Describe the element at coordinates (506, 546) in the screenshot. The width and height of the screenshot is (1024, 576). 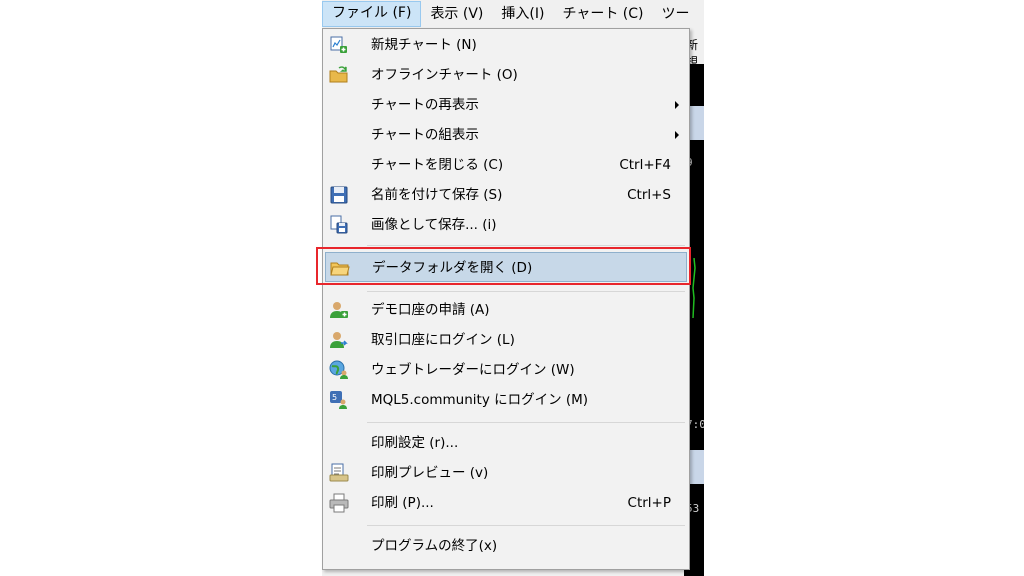
I see `menu-item-exit: プログラムの終了(x)` at that location.